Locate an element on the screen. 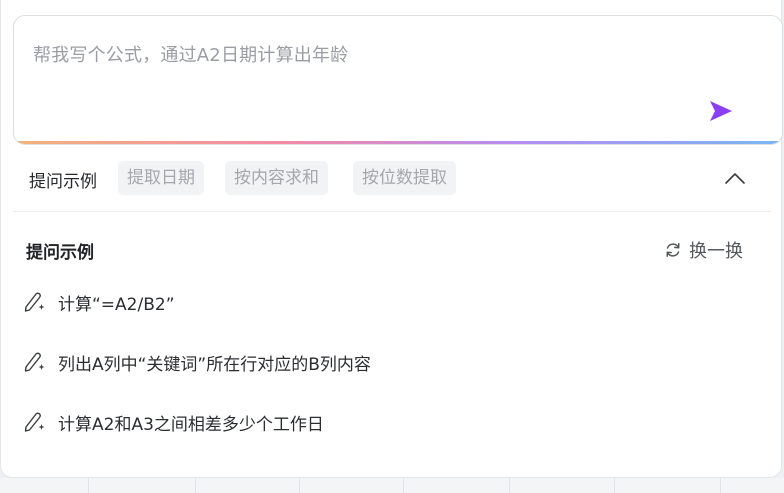 The width and height of the screenshot is (784, 493). send-icon is located at coordinates (721, 111).